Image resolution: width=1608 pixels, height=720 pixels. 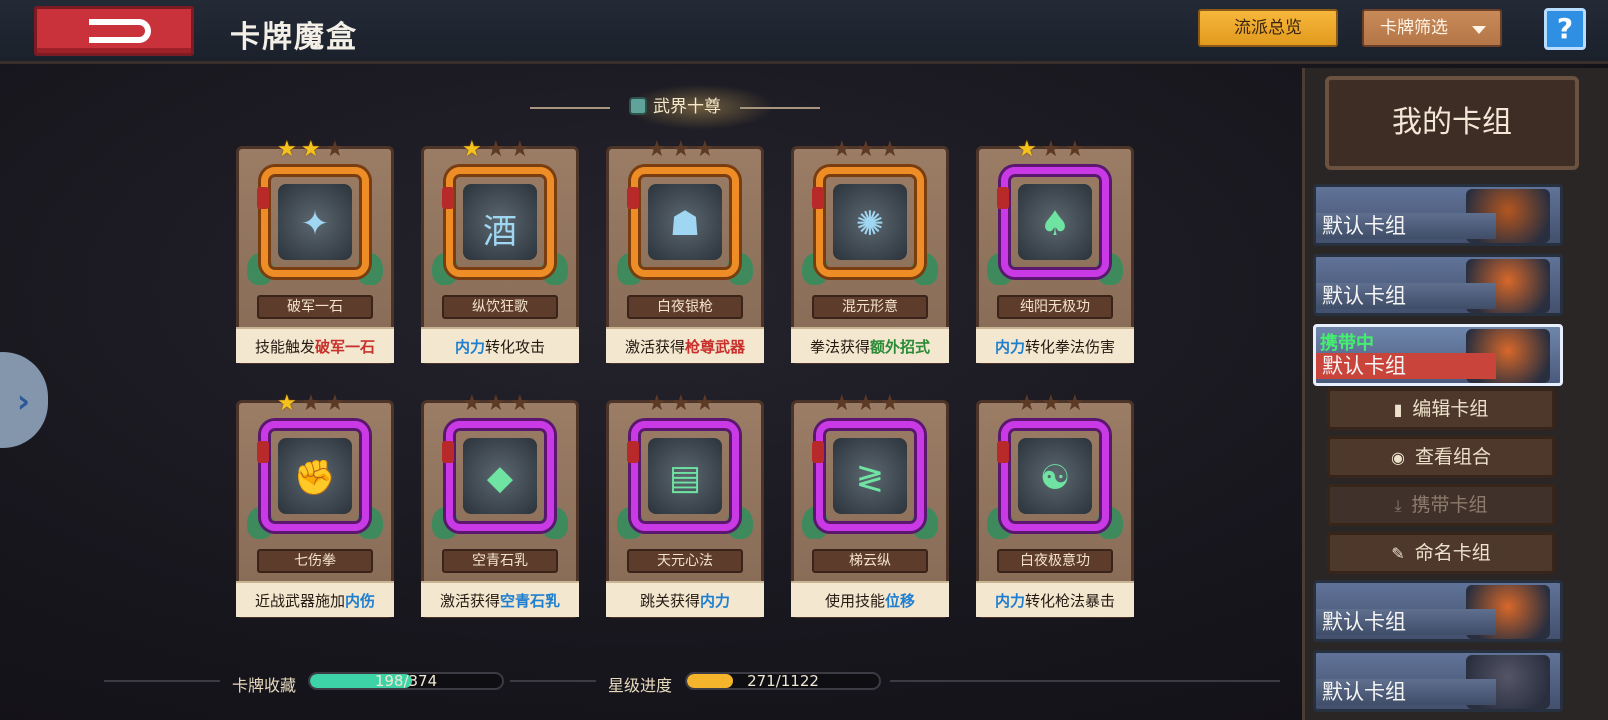 I want to click on card-description-text: 技能触发, so click(x=284, y=347).